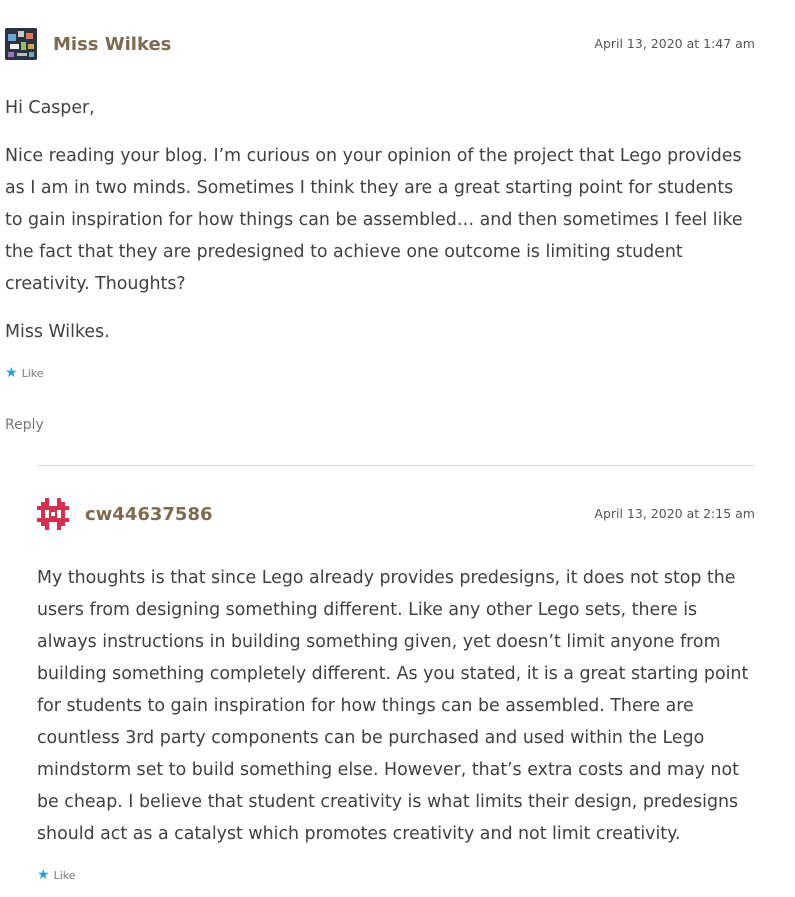 The image size is (795, 897). I want to click on comment-paragraph: Hi Casper,, so click(50, 108).